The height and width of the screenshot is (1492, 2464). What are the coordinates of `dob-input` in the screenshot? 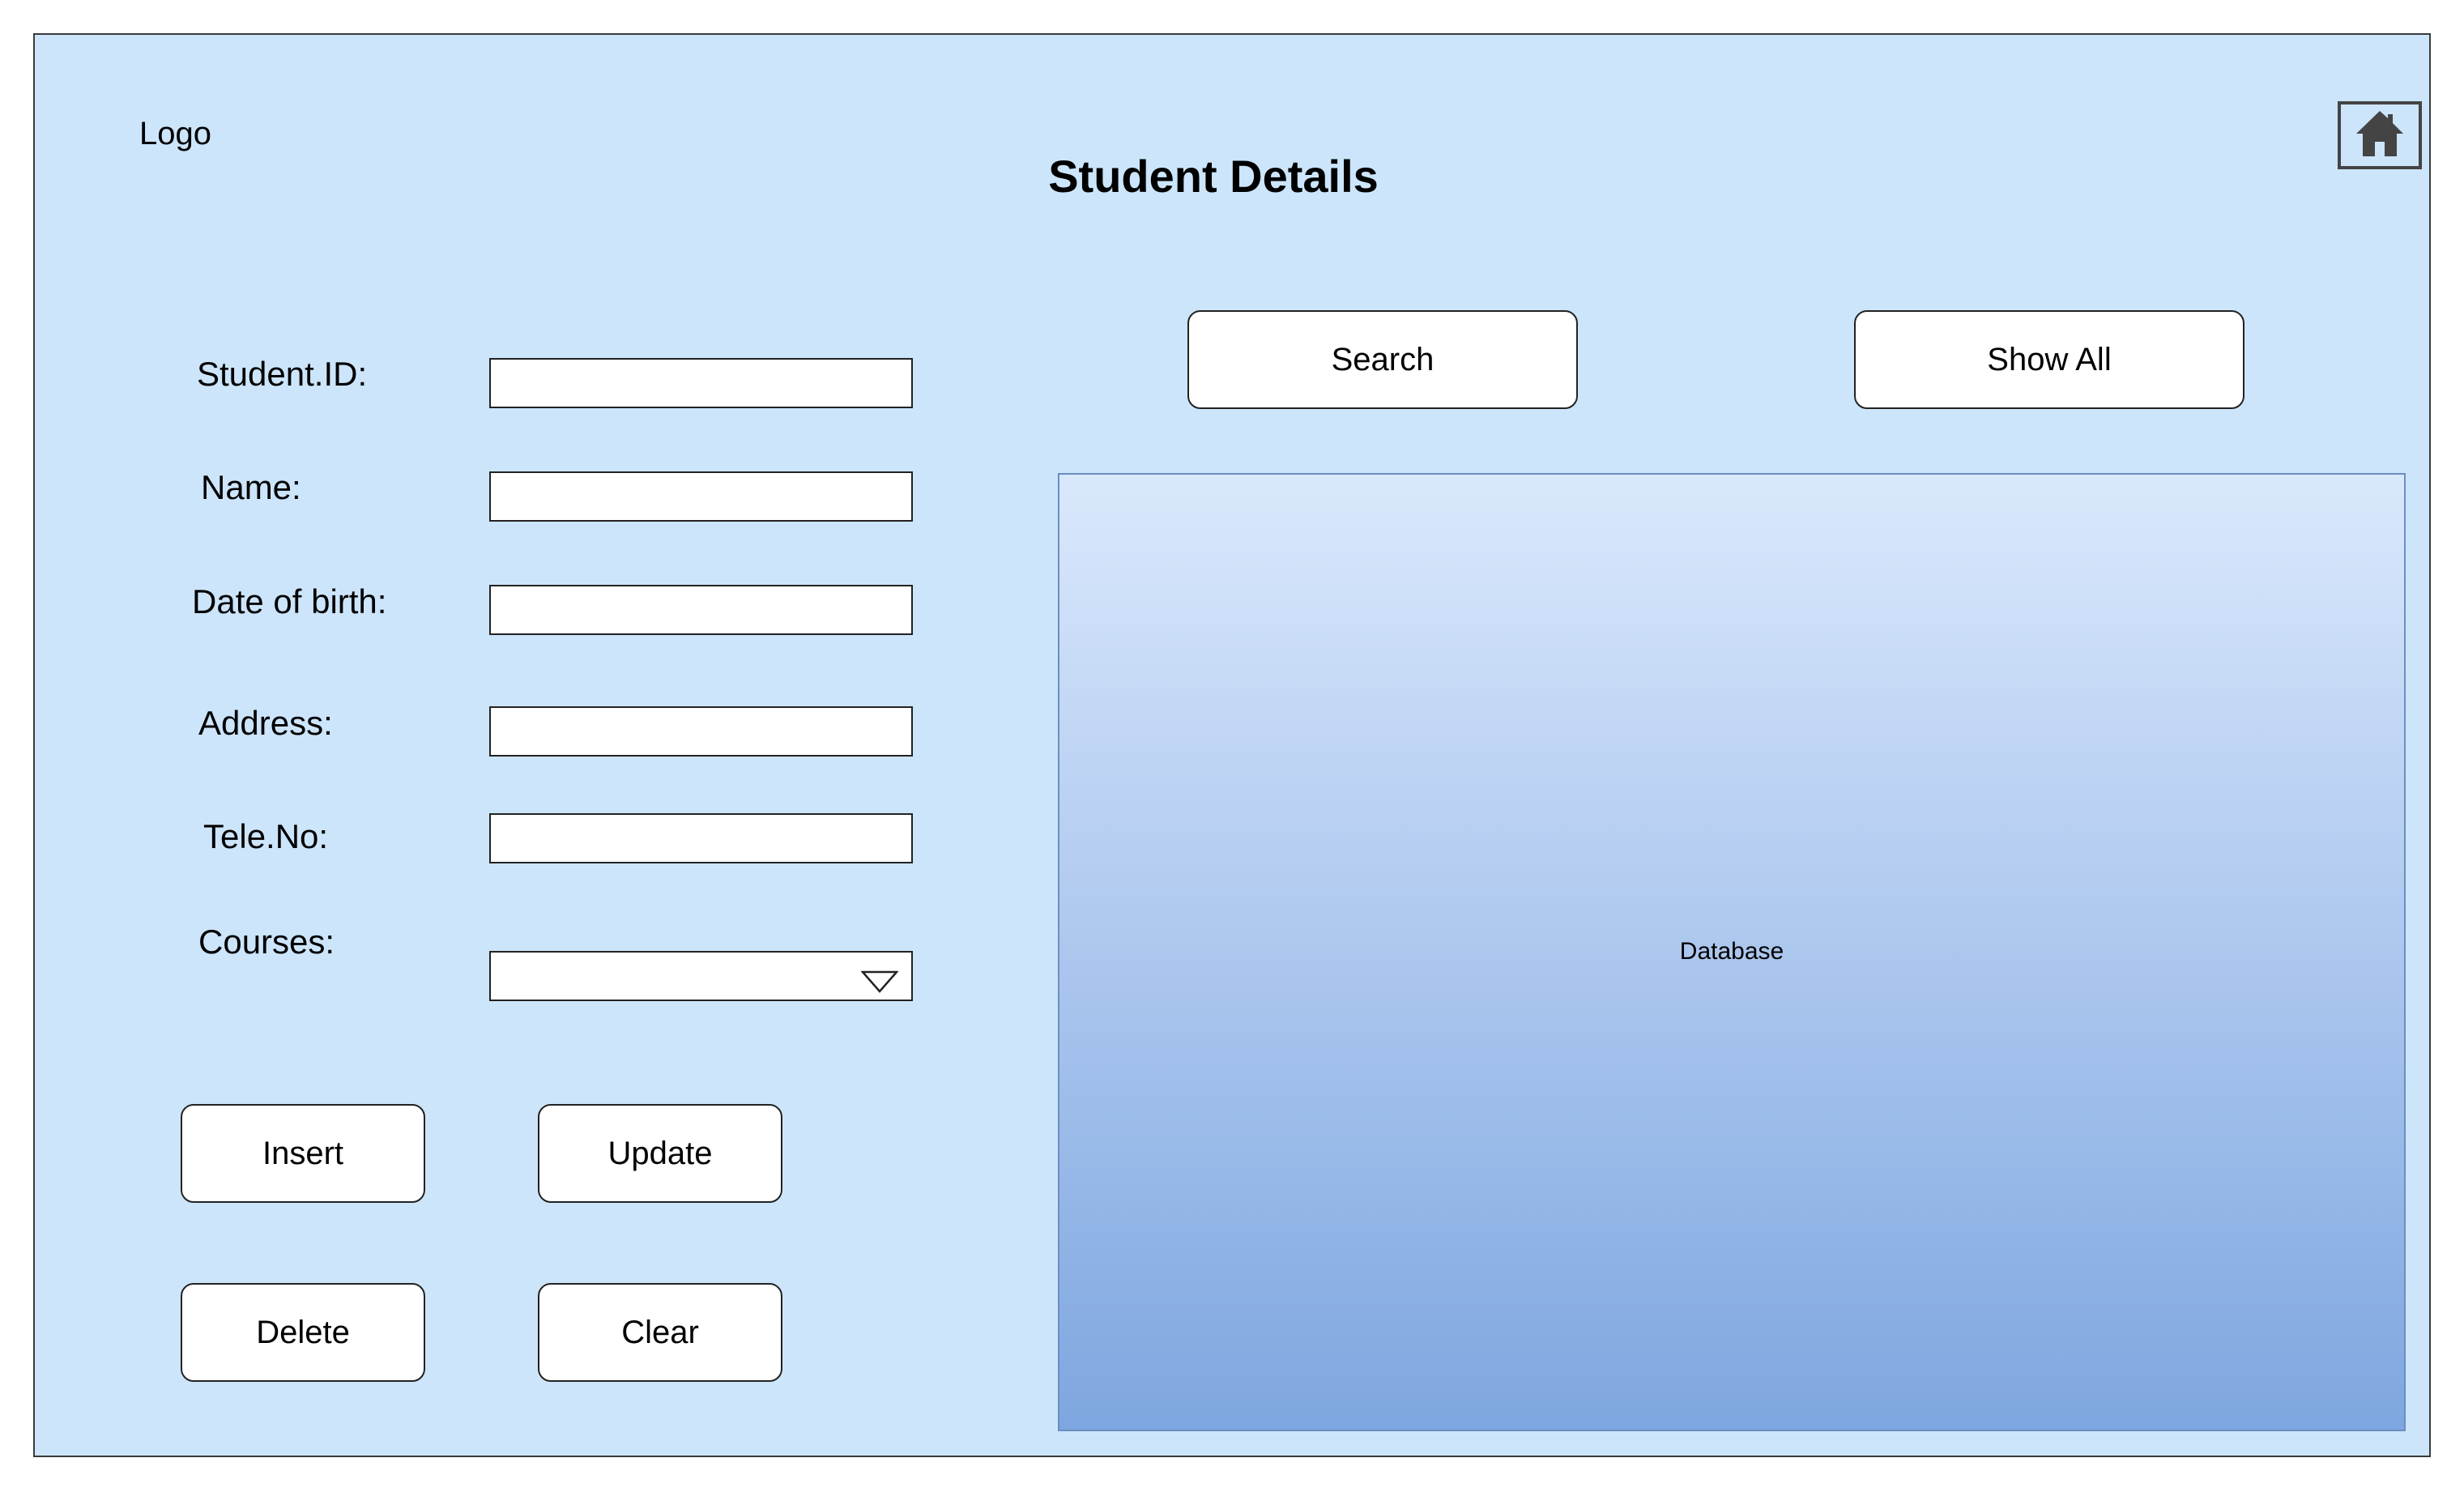 It's located at (701, 610).